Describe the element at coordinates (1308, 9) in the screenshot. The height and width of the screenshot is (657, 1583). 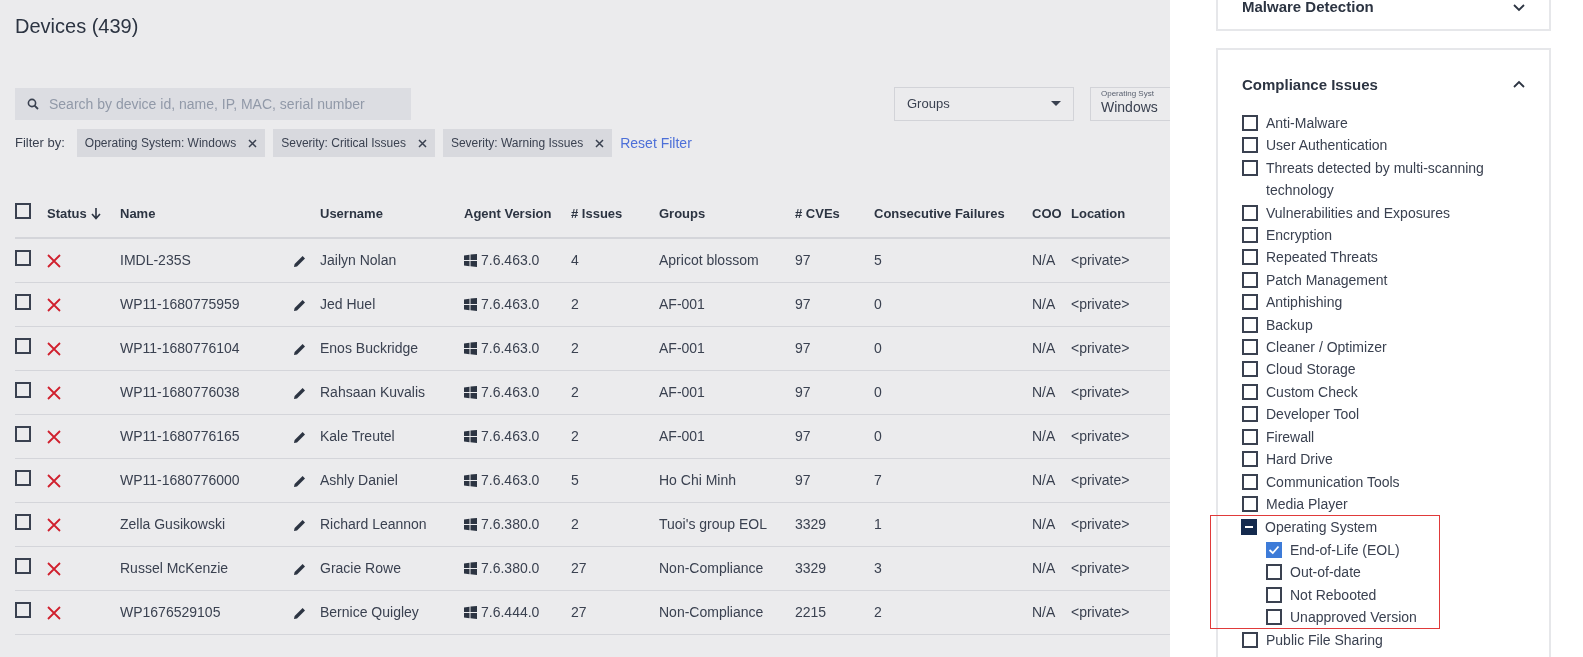
I see `section-title: Malware Detection` at that location.